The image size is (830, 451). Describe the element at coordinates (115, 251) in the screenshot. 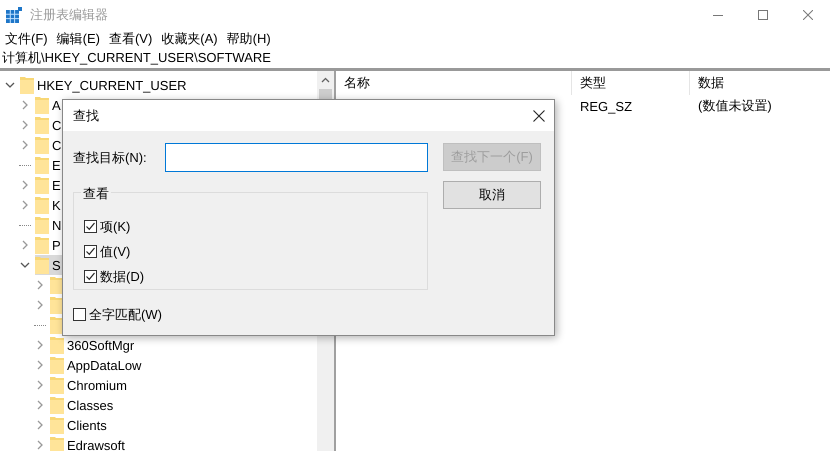

I see `checkbox-label: 值(V)` at that location.